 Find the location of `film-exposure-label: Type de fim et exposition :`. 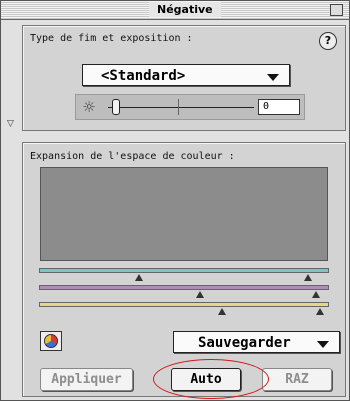

film-exposure-label: Type de fim et exposition : is located at coordinates (111, 38).